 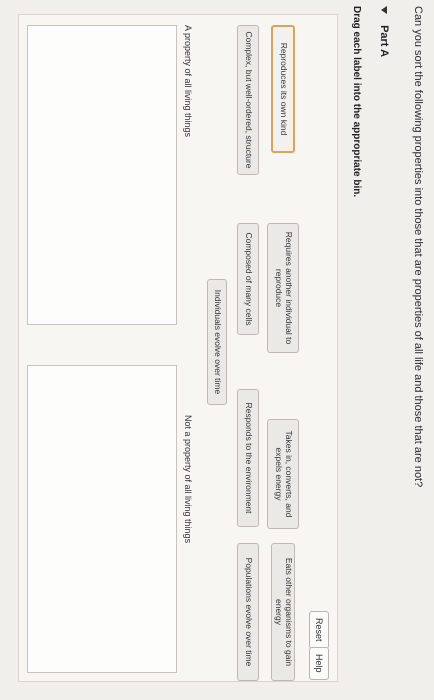 What do you see at coordinates (384, 41) in the screenshot?
I see `part-a-label: Part A` at bounding box center [384, 41].